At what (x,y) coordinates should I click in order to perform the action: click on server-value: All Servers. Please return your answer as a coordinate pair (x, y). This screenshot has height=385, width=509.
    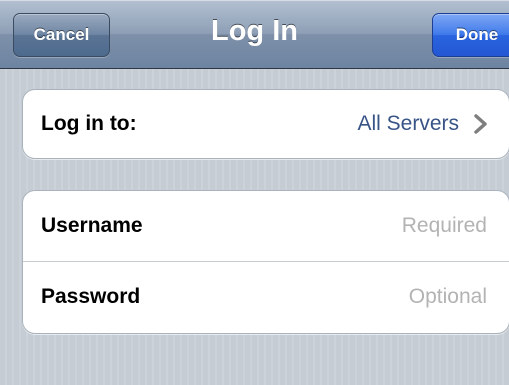
    Looking at the image, I should click on (408, 123).